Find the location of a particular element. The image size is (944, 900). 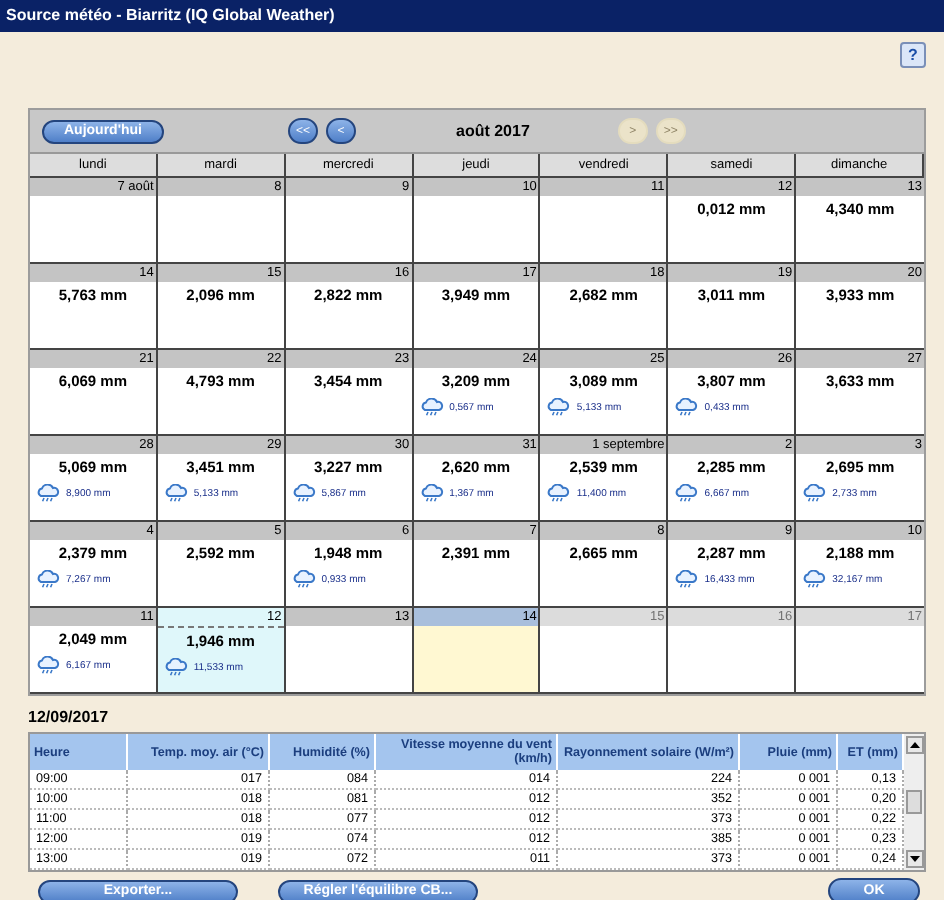

scroll-up-icon is located at coordinates (914, 745).